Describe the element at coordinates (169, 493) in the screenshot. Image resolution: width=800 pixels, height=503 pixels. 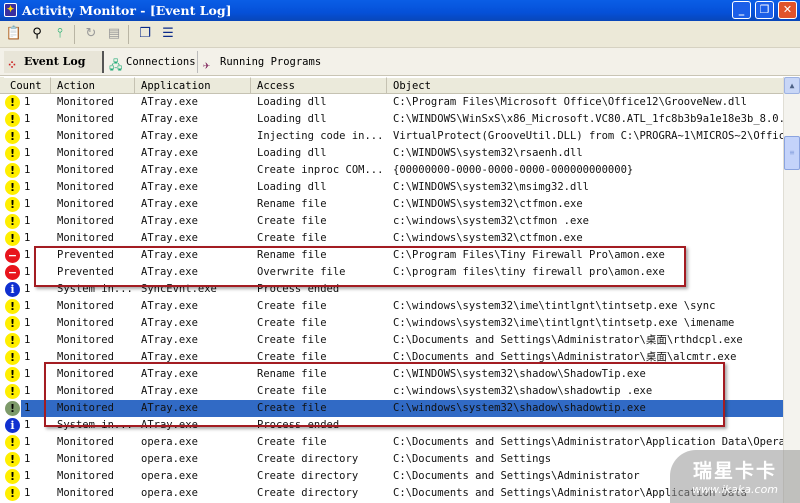
I see `cell-application: opera.exe` at that location.